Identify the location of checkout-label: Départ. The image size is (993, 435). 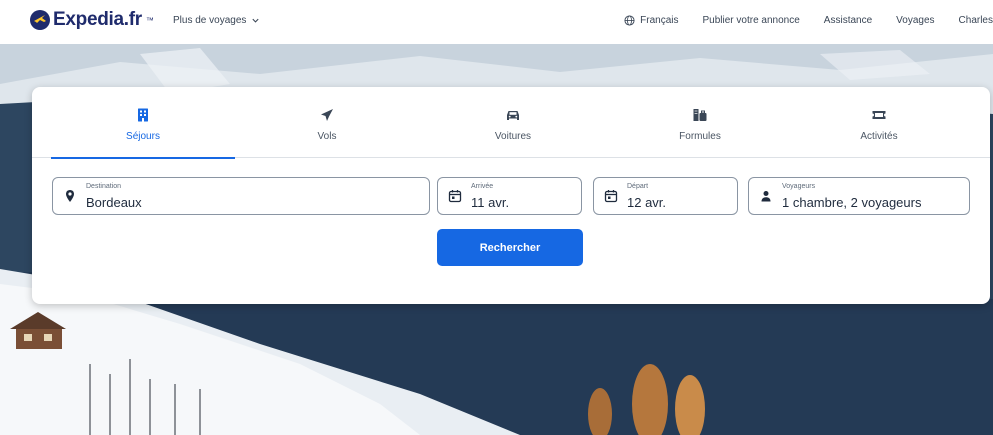
(638, 186).